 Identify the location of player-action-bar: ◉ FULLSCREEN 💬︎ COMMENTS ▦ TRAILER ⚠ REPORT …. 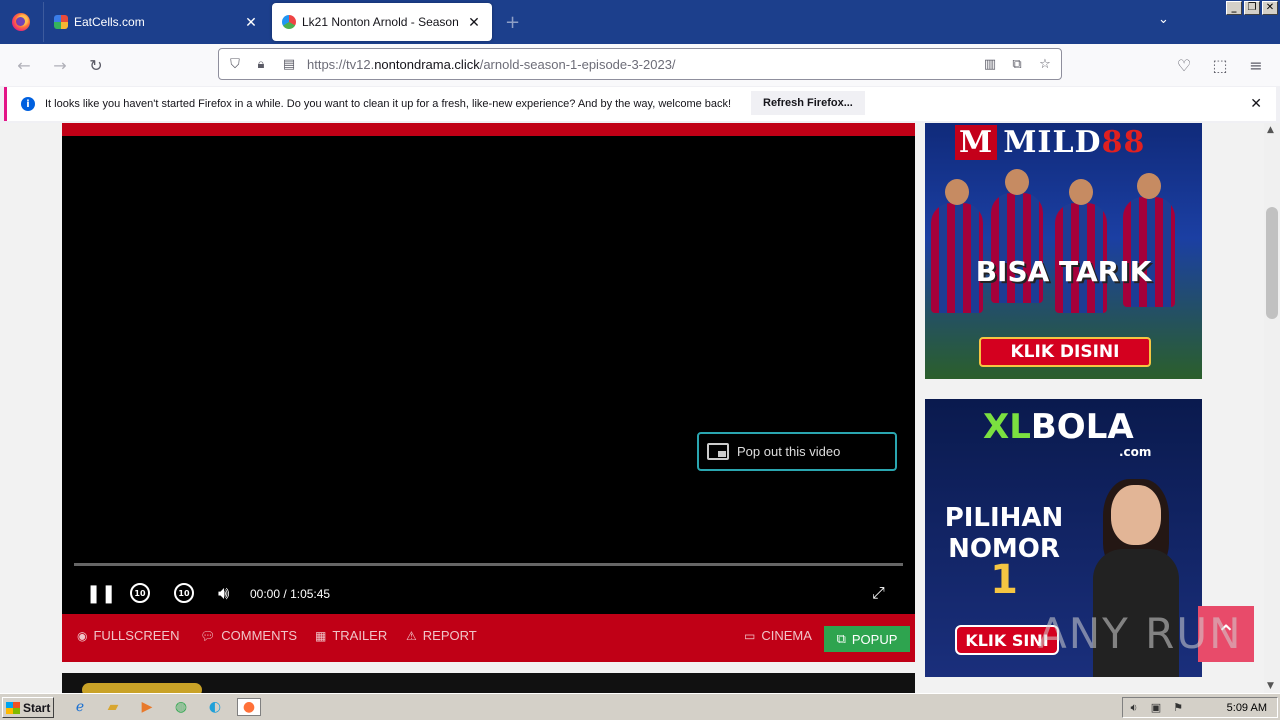
(488, 638).